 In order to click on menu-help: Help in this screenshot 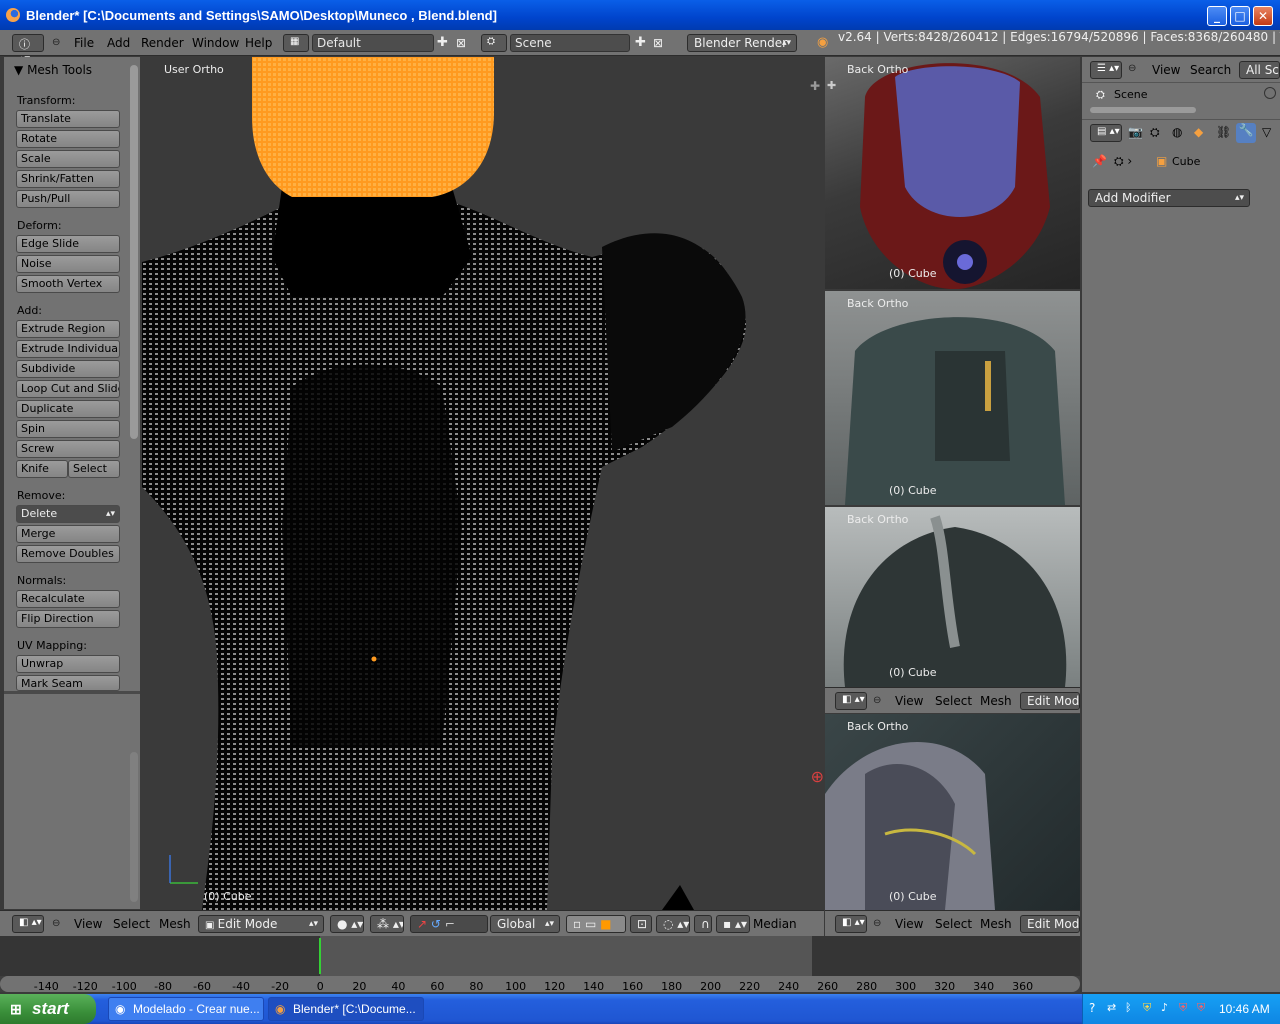, I will do `click(258, 43)`.